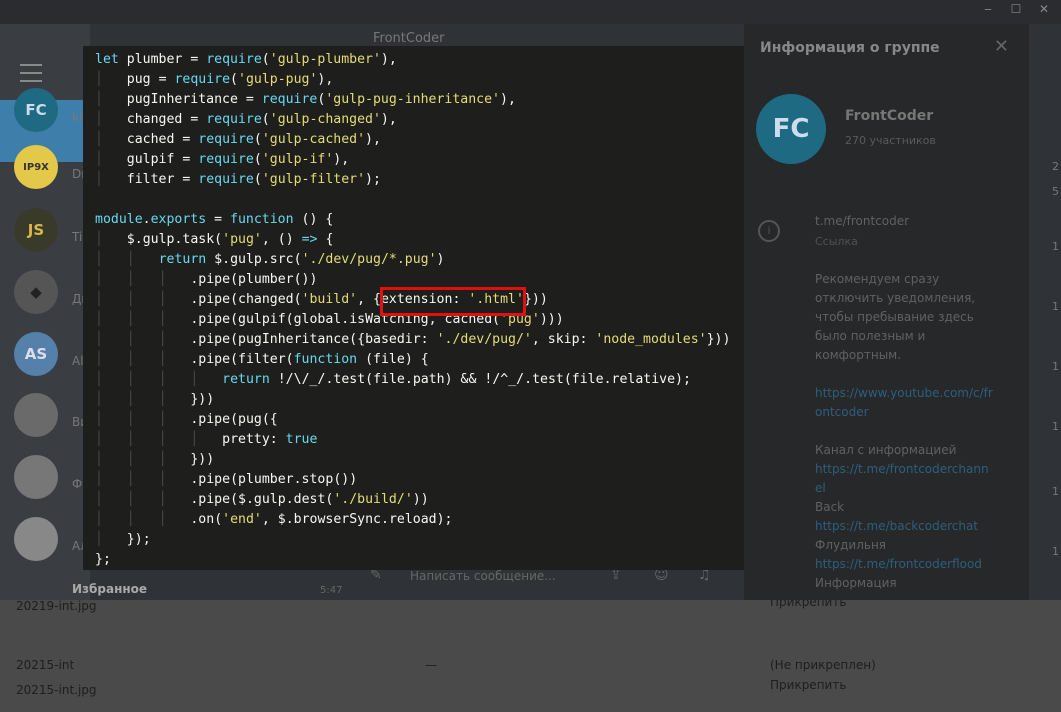  What do you see at coordinates (769, 231) in the screenshot?
I see `info-icon: i` at bounding box center [769, 231].